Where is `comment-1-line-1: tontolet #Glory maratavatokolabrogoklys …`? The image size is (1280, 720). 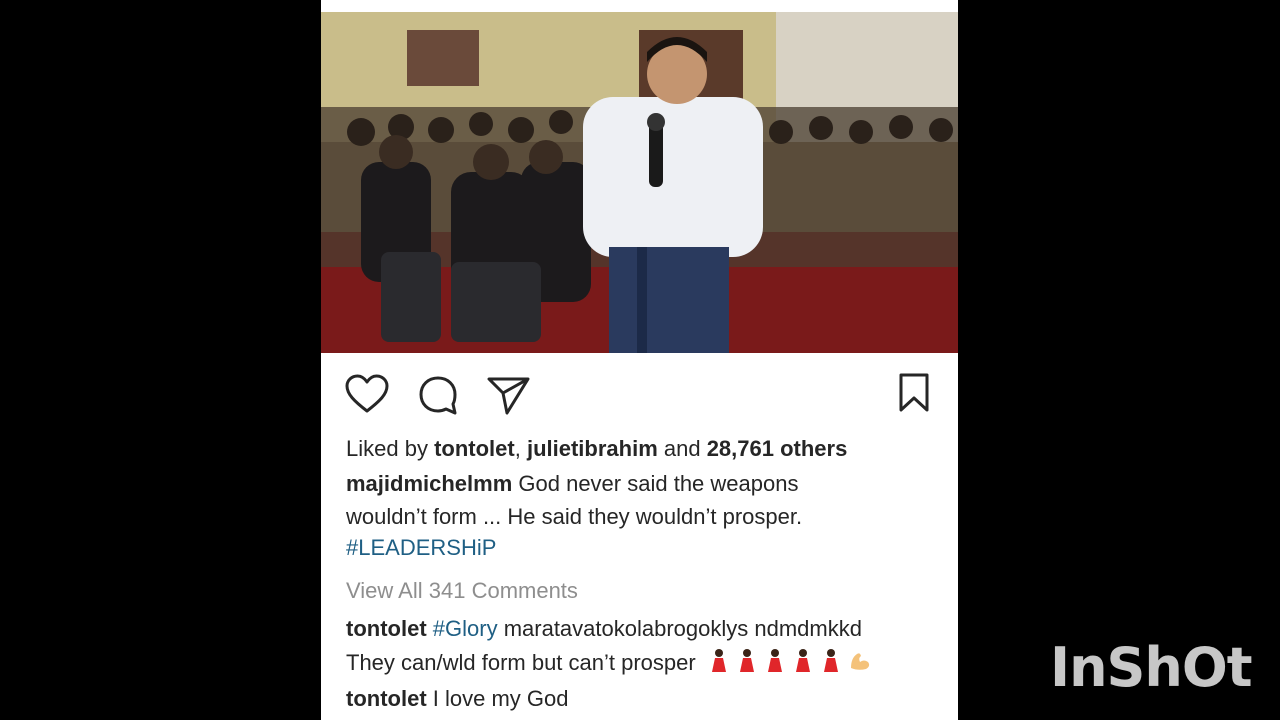
comment-1-line-1: tontolet #Glory maratavatokolabrogoklys … is located at coordinates (604, 629).